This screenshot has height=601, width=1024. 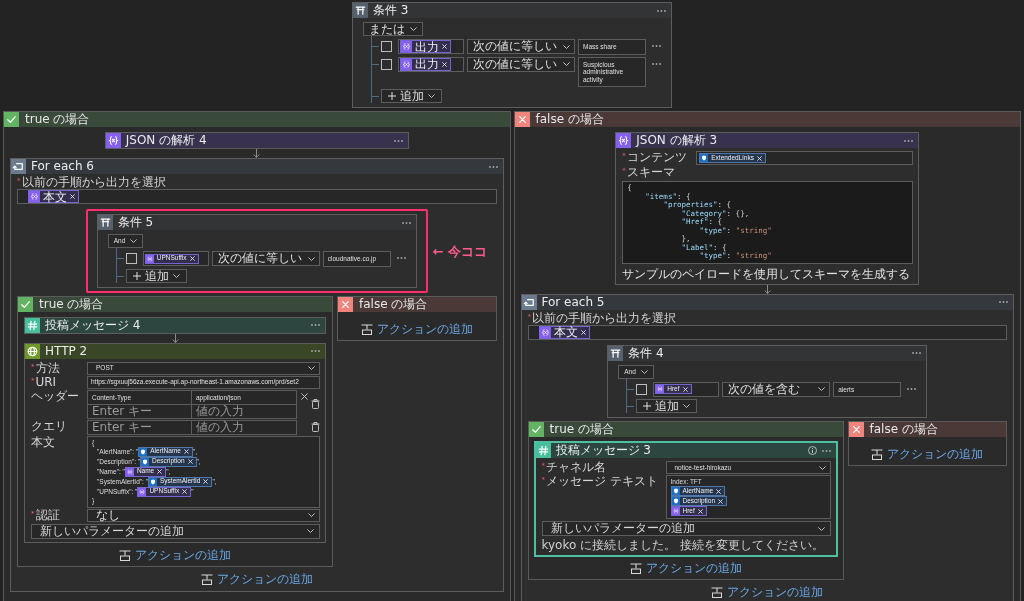 What do you see at coordinates (135, 222) in the screenshot?
I see `card-title: 条件 5` at bounding box center [135, 222].